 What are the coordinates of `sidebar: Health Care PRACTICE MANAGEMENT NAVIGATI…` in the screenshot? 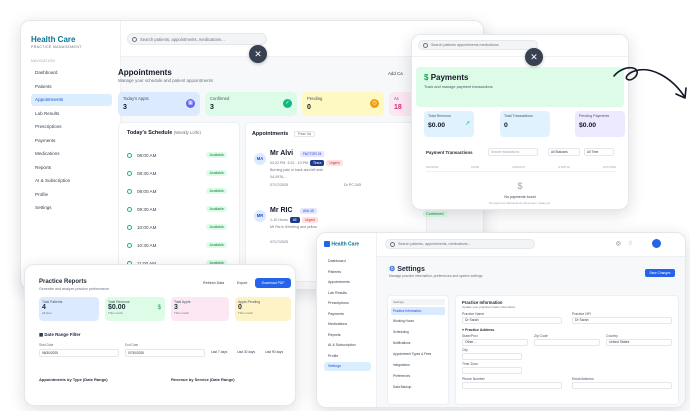 It's located at (71, 155).